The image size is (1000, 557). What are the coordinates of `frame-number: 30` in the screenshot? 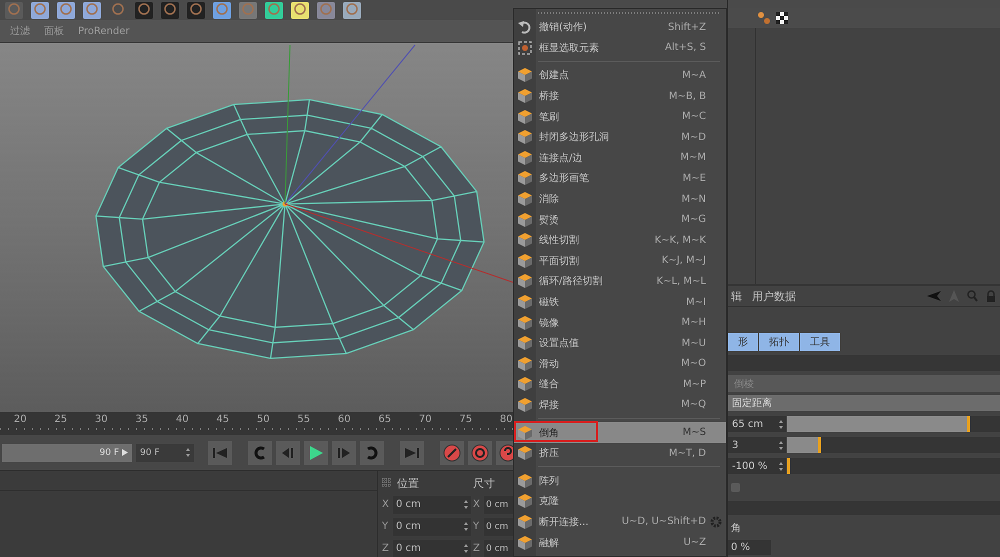 It's located at (101, 420).